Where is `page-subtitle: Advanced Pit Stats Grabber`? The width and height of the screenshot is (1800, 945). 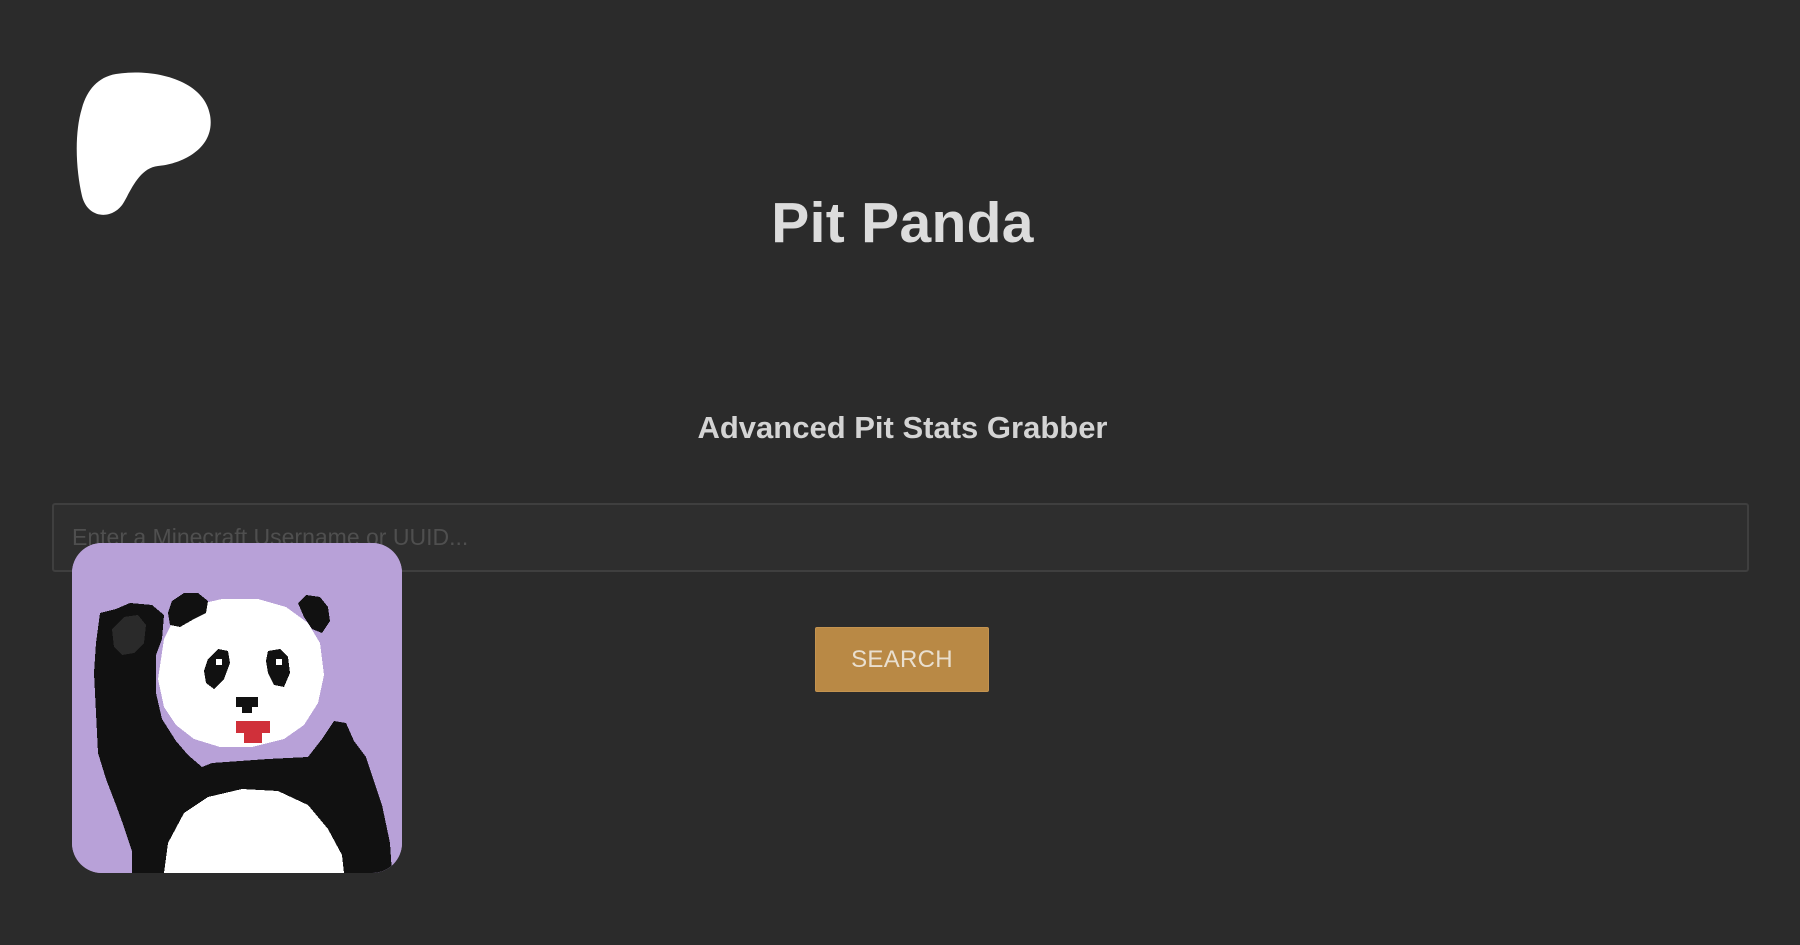 page-subtitle: Advanced Pit Stats Grabber is located at coordinates (902, 427).